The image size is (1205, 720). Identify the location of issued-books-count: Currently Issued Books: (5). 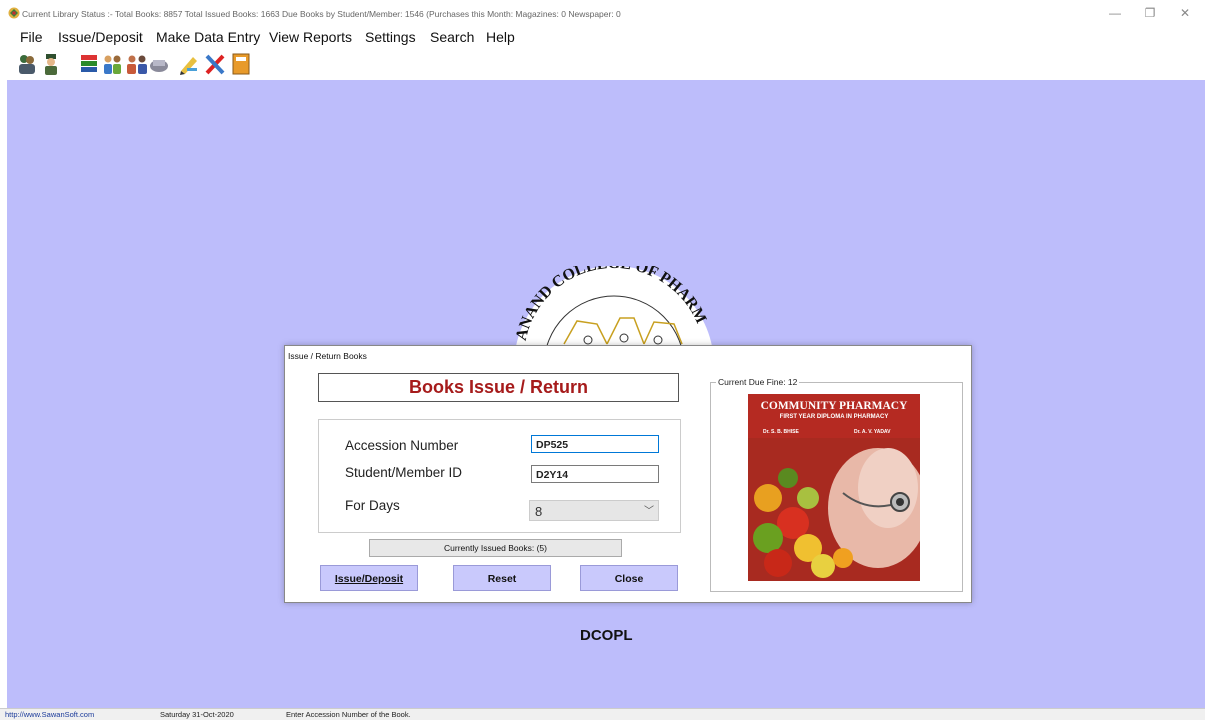
(495, 548).